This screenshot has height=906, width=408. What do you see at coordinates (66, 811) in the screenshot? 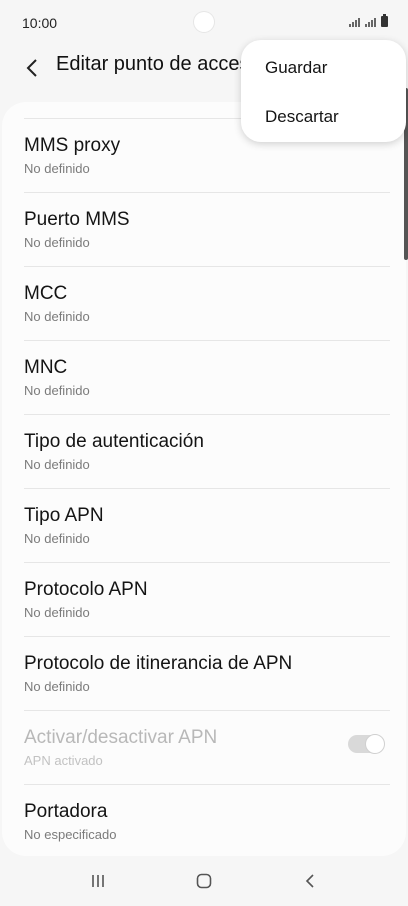
I see `item-title: Portadora` at bounding box center [66, 811].